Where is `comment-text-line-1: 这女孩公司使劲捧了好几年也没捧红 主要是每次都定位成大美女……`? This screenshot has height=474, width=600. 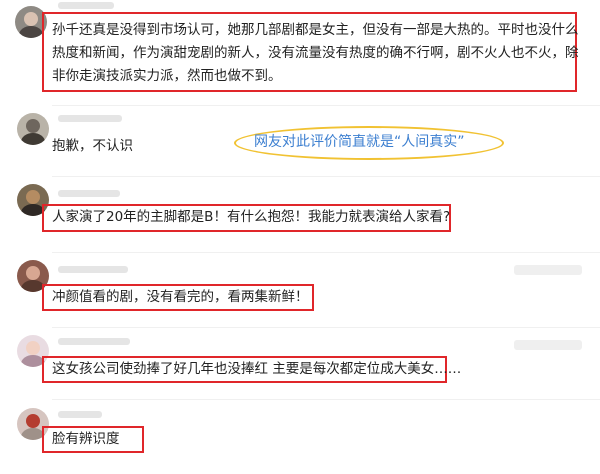
comment-text-line-1: 这女孩公司使劲捧了好几年也没捧红 主要是每次都定位成大美女…… is located at coordinates (257, 369).